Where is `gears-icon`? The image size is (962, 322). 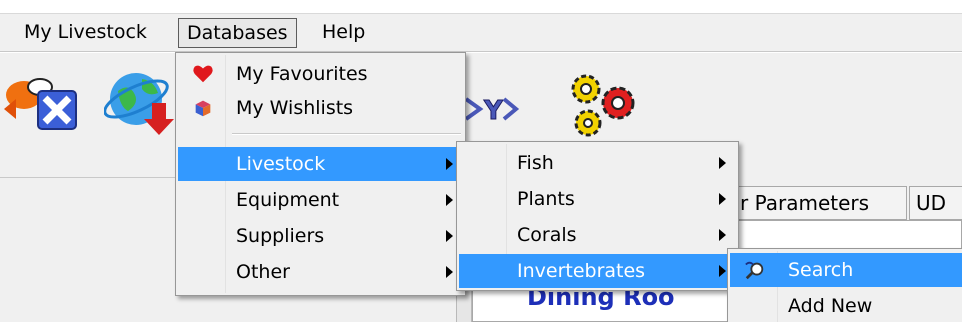
gears-icon is located at coordinates (604, 105).